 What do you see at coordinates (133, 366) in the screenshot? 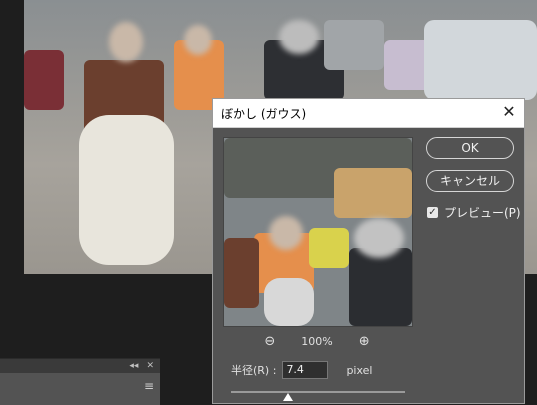
I see `collapse-panel-icon: ◂◂` at bounding box center [133, 366].